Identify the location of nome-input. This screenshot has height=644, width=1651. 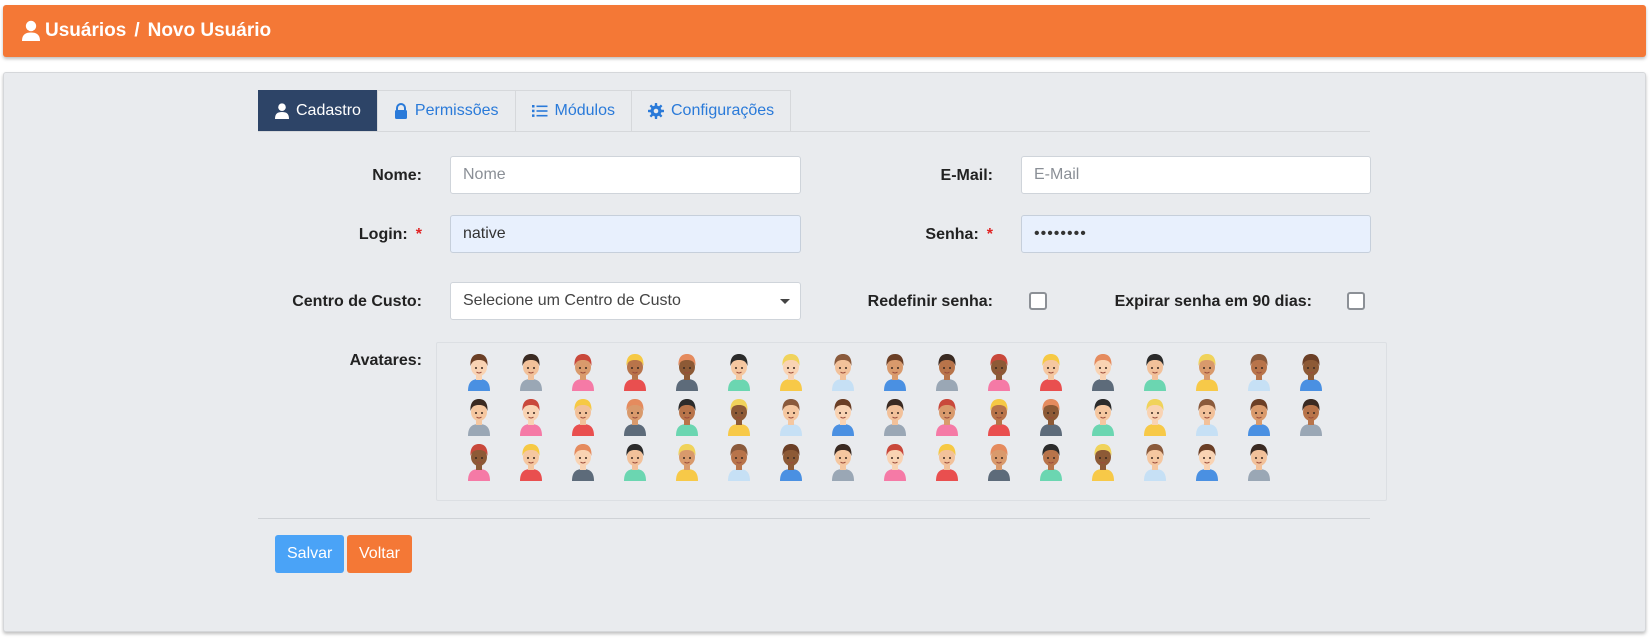
(625, 175).